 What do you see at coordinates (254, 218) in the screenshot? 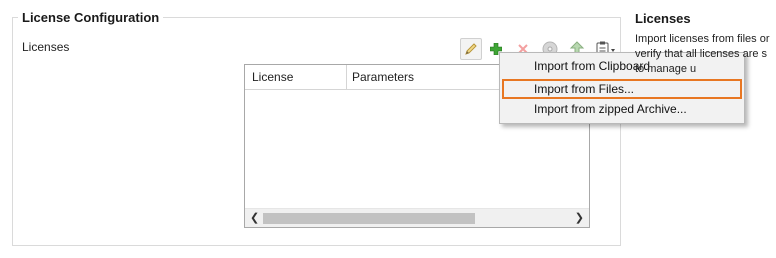
I see `scroll-left-icon: ❮` at bounding box center [254, 218].